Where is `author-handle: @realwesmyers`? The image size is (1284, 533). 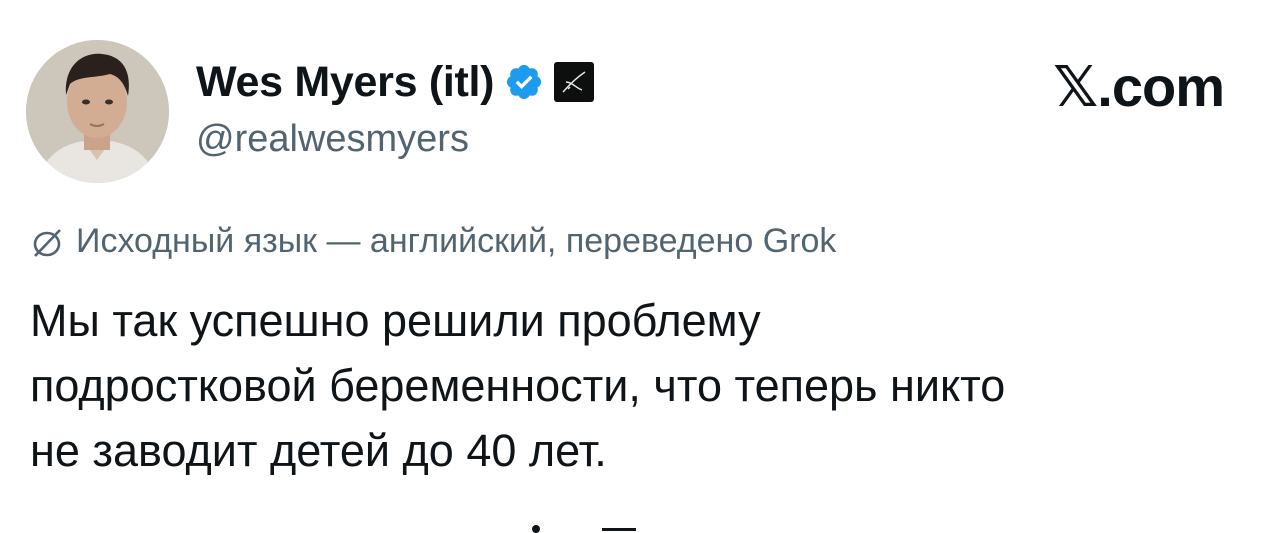 author-handle: @realwesmyers is located at coordinates (332, 139).